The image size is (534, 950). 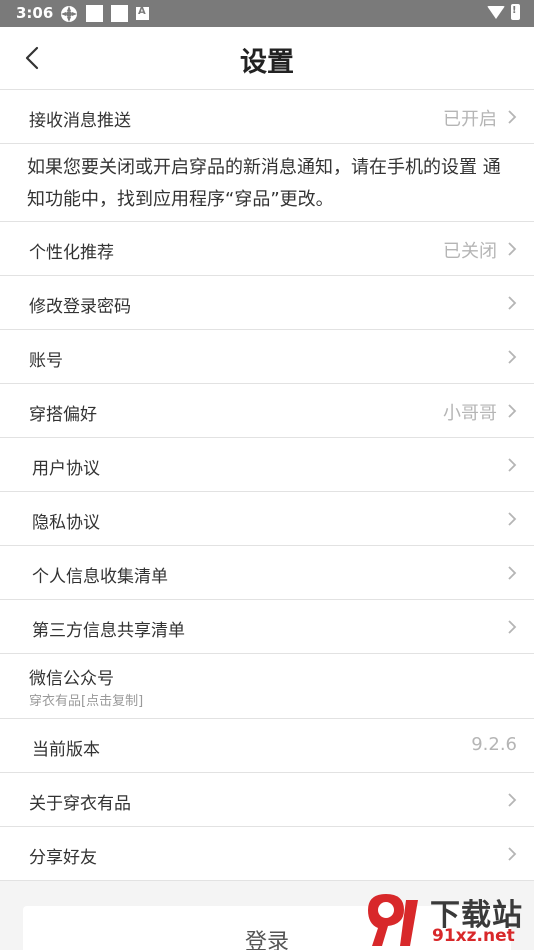 What do you see at coordinates (393, 920) in the screenshot?
I see `watermark-logo-icon` at bounding box center [393, 920].